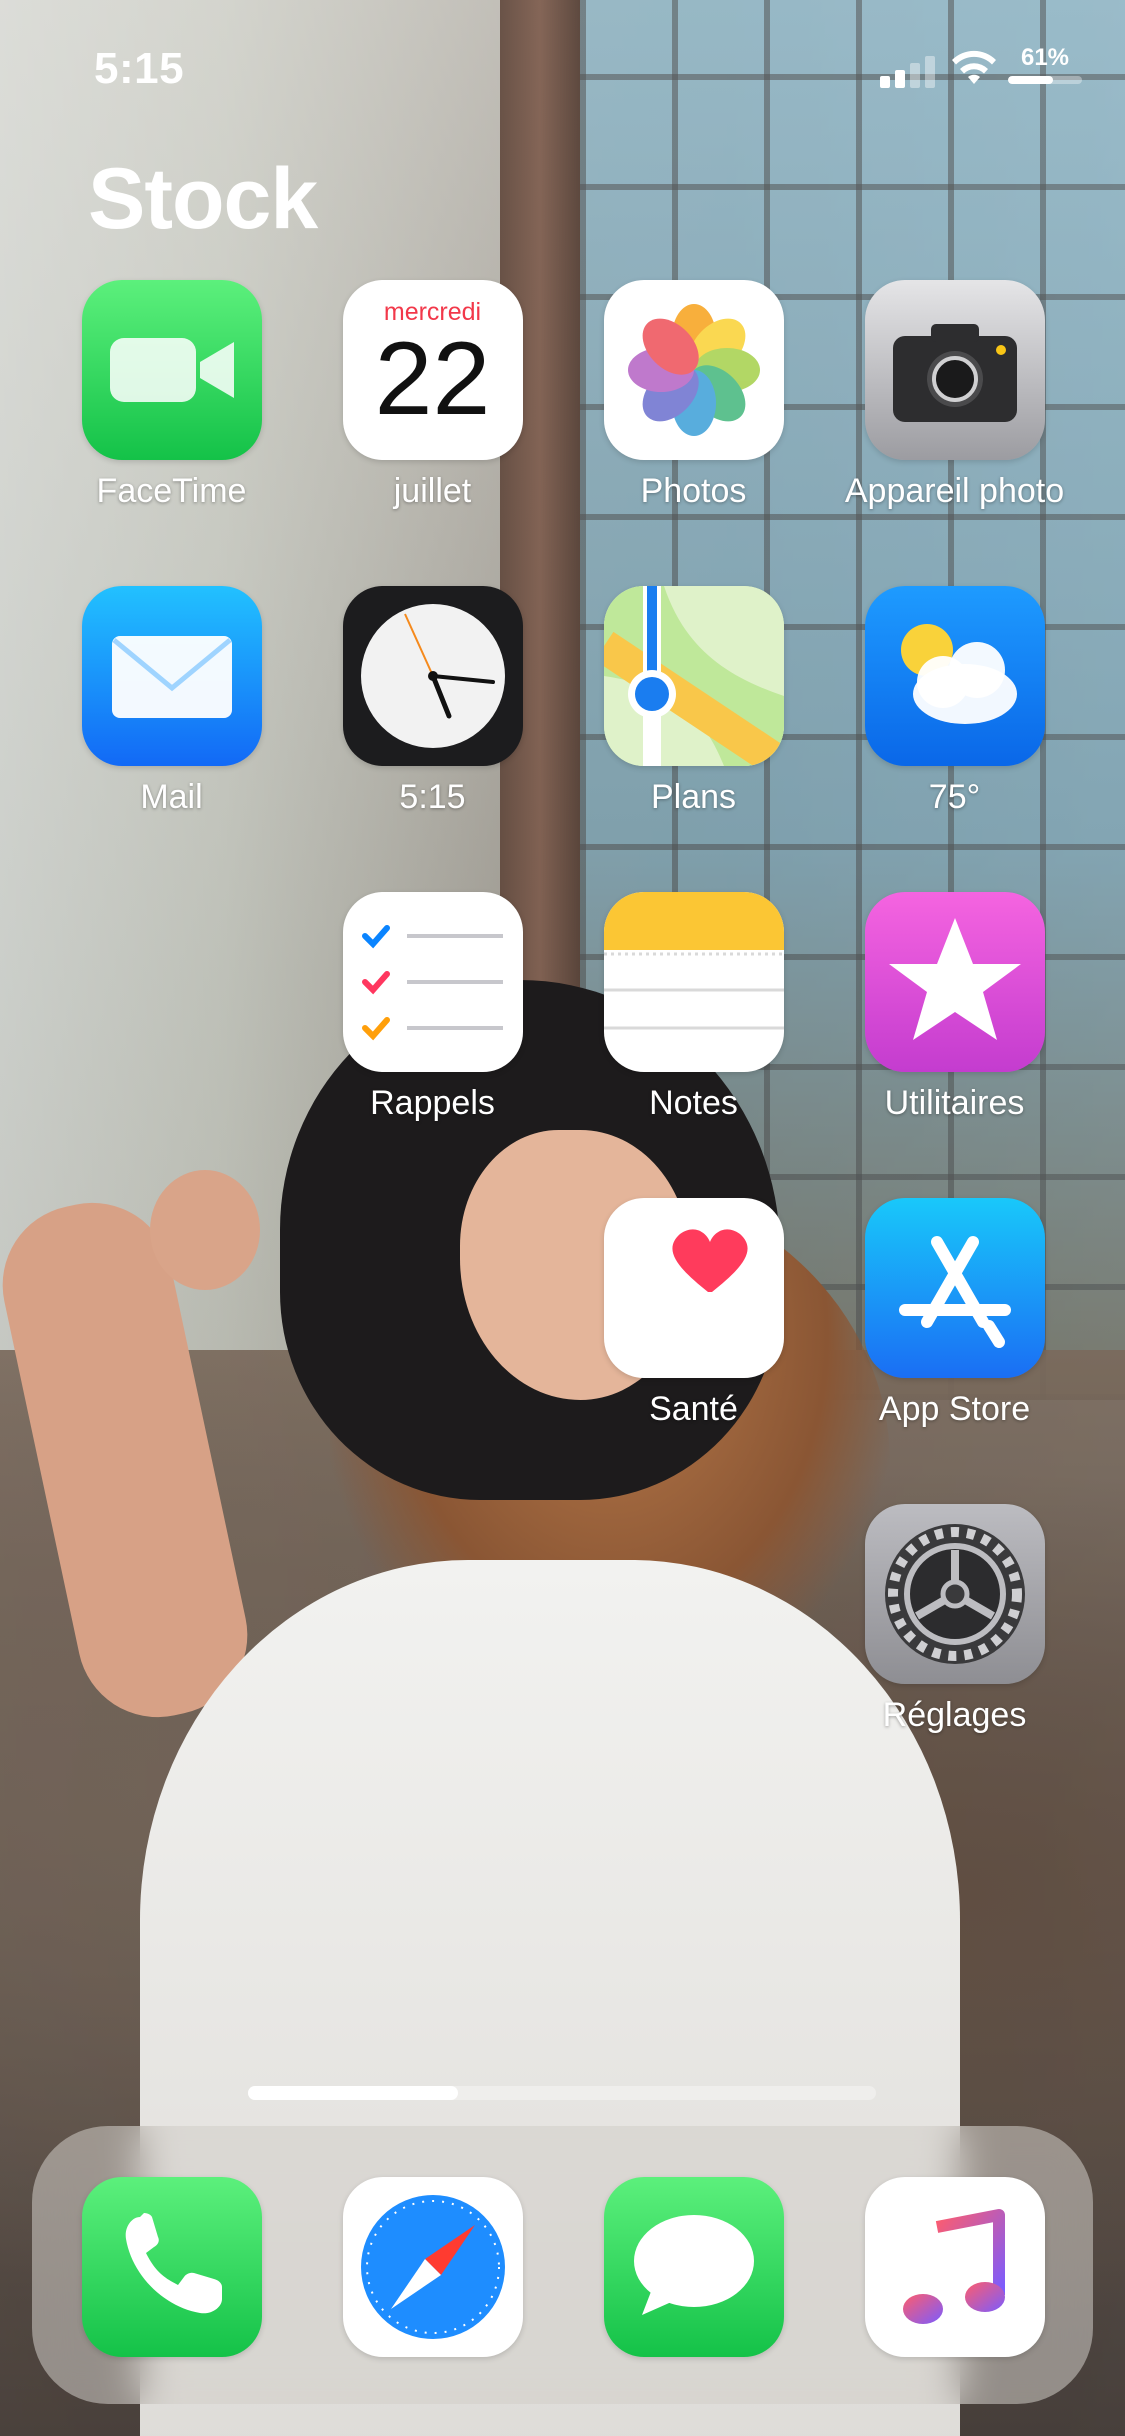 The width and height of the screenshot is (1125, 2436). I want to click on calendar-icon: mercredi 22, so click(432, 370).